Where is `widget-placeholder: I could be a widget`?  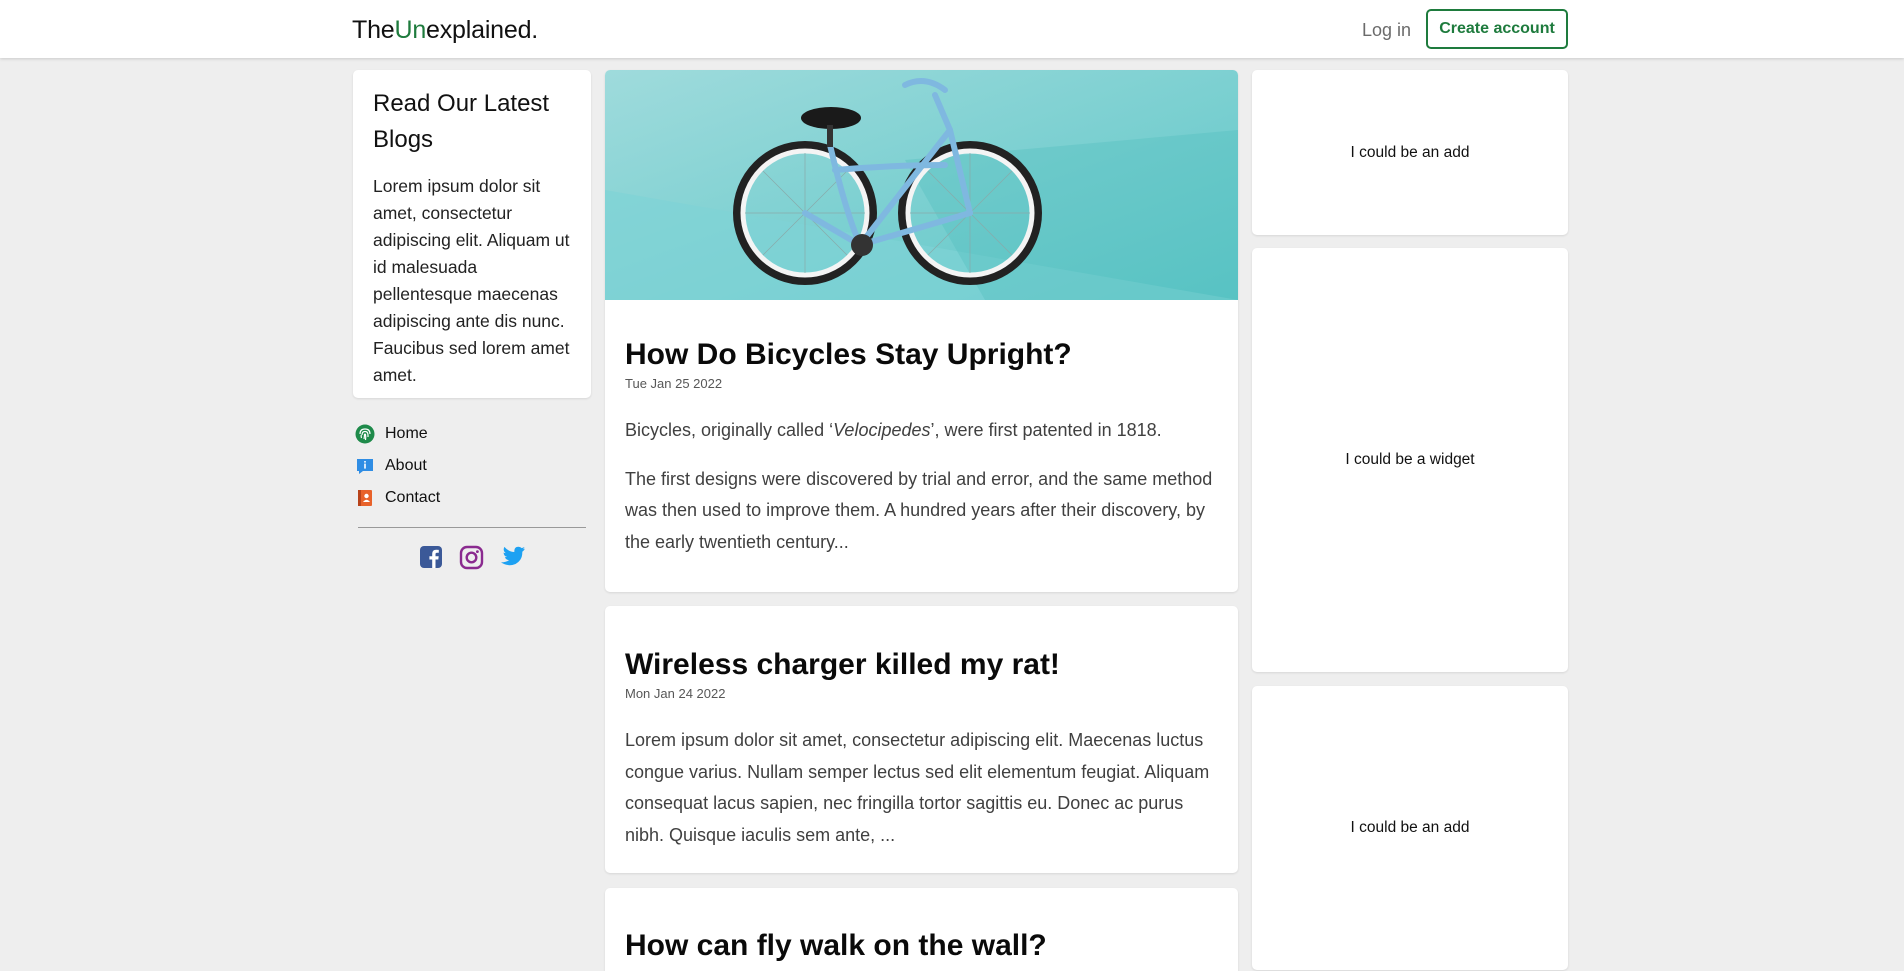 widget-placeholder: I could be a widget is located at coordinates (1410, 460).